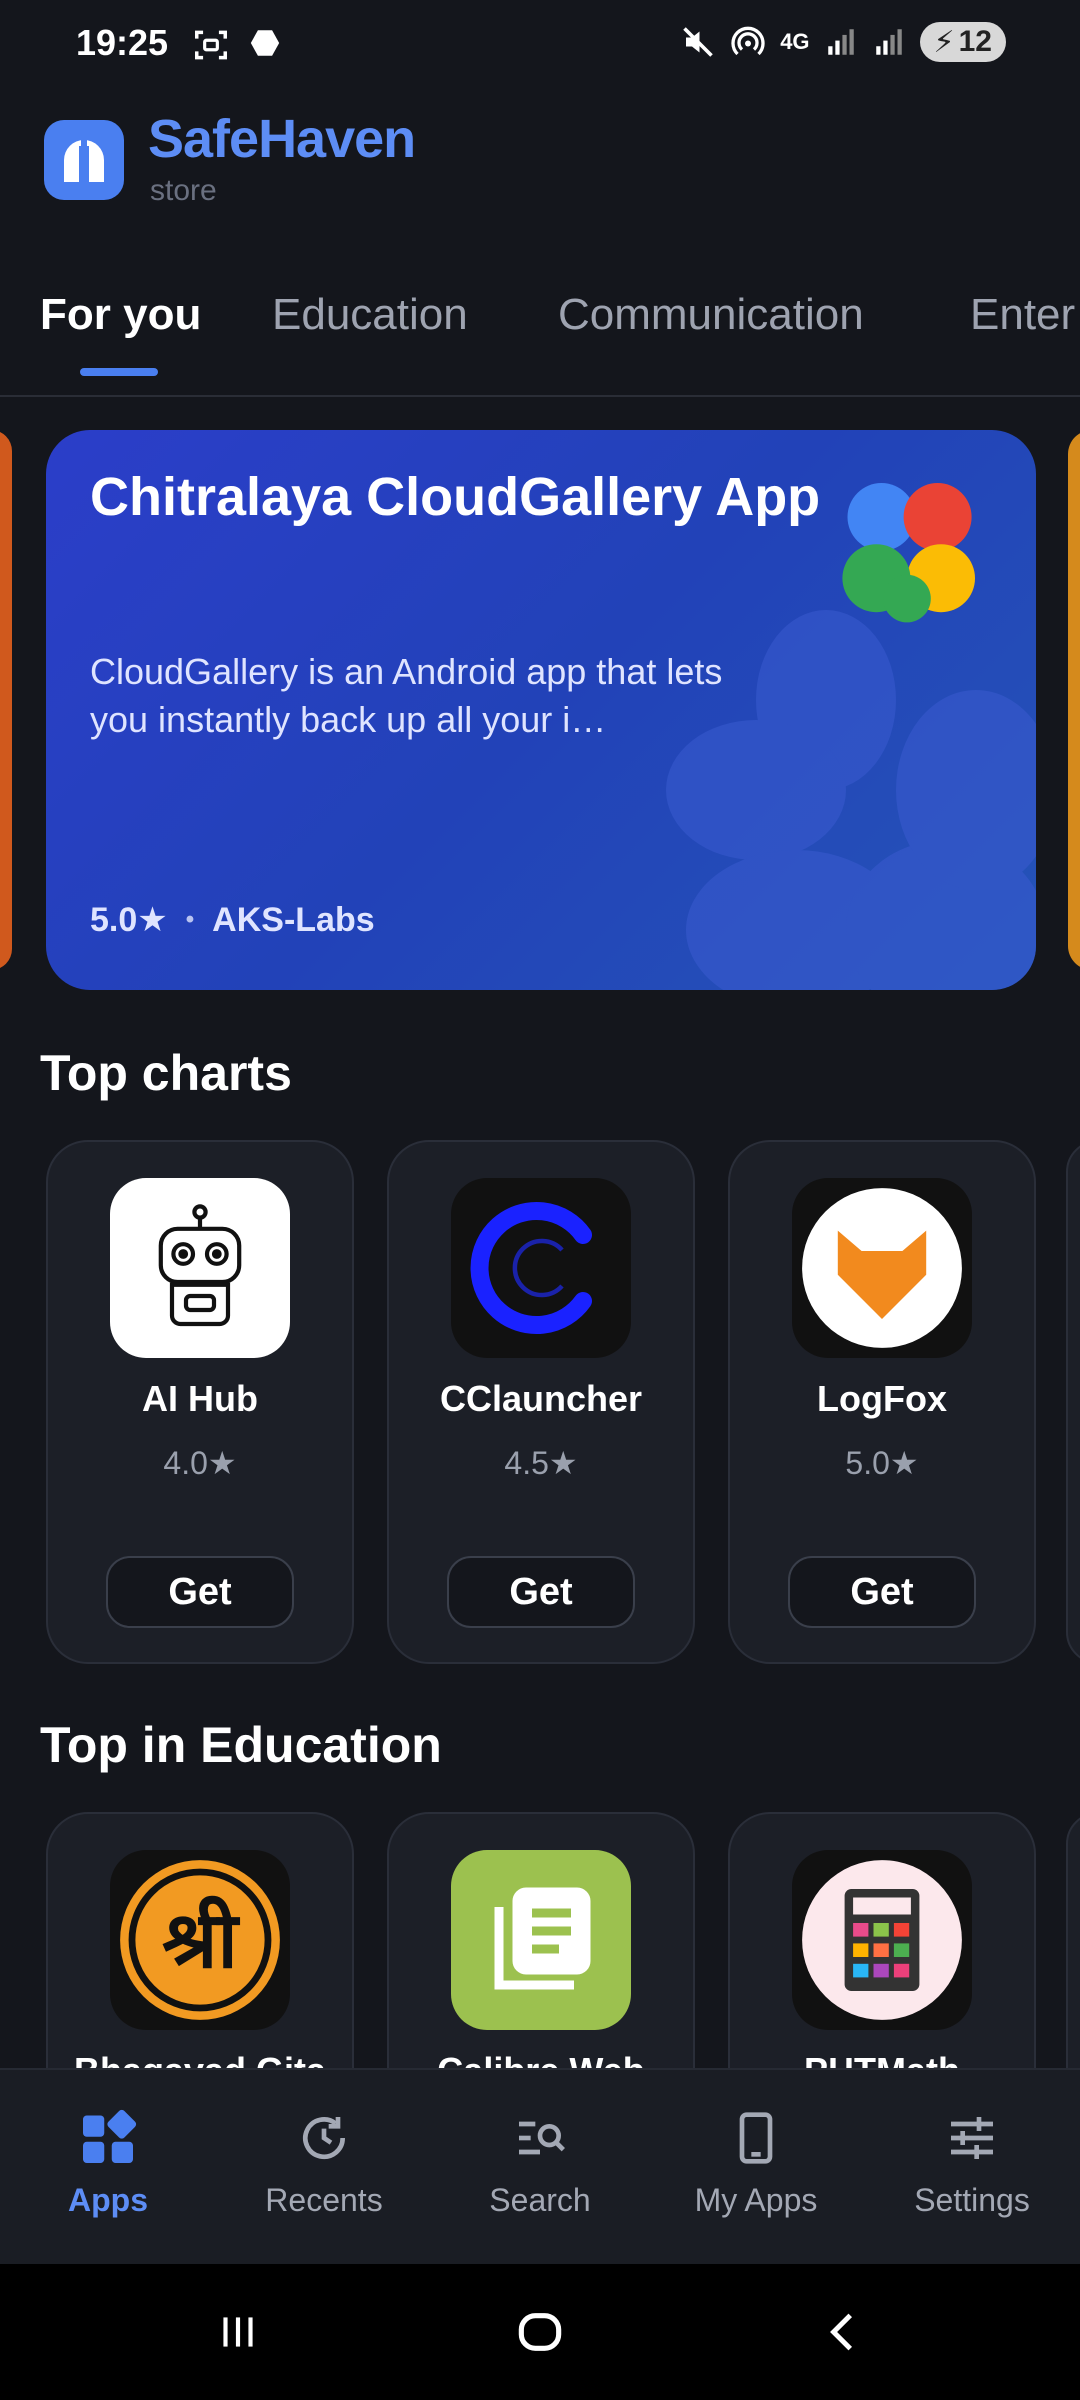 This screenshot has width=1080, height=2400. I want to click on app-card-cclauncher: CClauncher 4.5★ Get, so click(541, 1402).